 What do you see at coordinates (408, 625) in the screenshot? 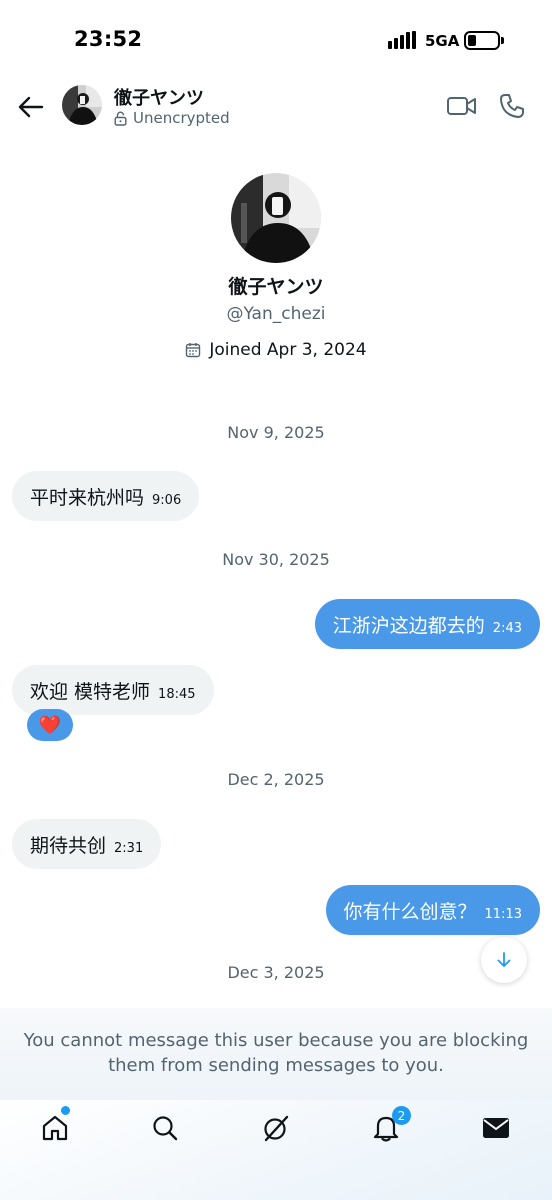
I see `message-text: 江浙沪这边都去的` at bounding box center [408, 625].